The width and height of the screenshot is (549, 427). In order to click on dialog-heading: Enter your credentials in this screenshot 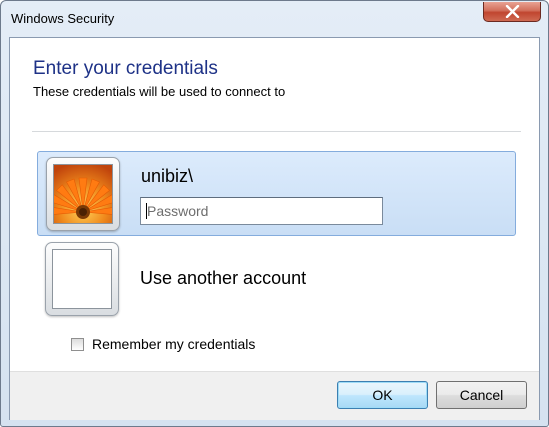, I will do `click(125, 68)`.